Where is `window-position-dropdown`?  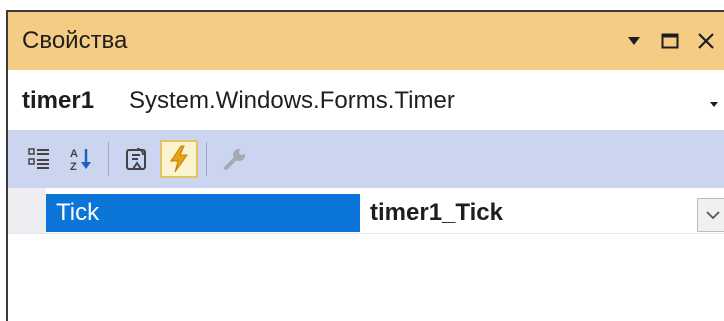 window-position-dropdown is located at coordinates (634, 41).